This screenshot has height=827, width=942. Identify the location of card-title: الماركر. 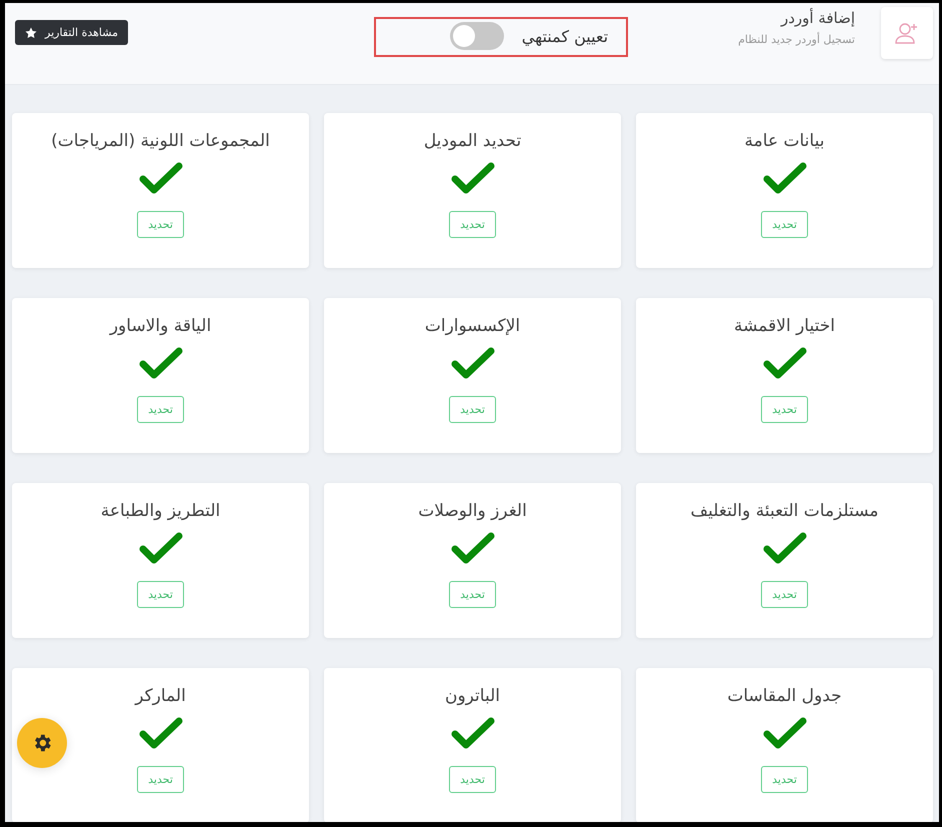
(160, 696).